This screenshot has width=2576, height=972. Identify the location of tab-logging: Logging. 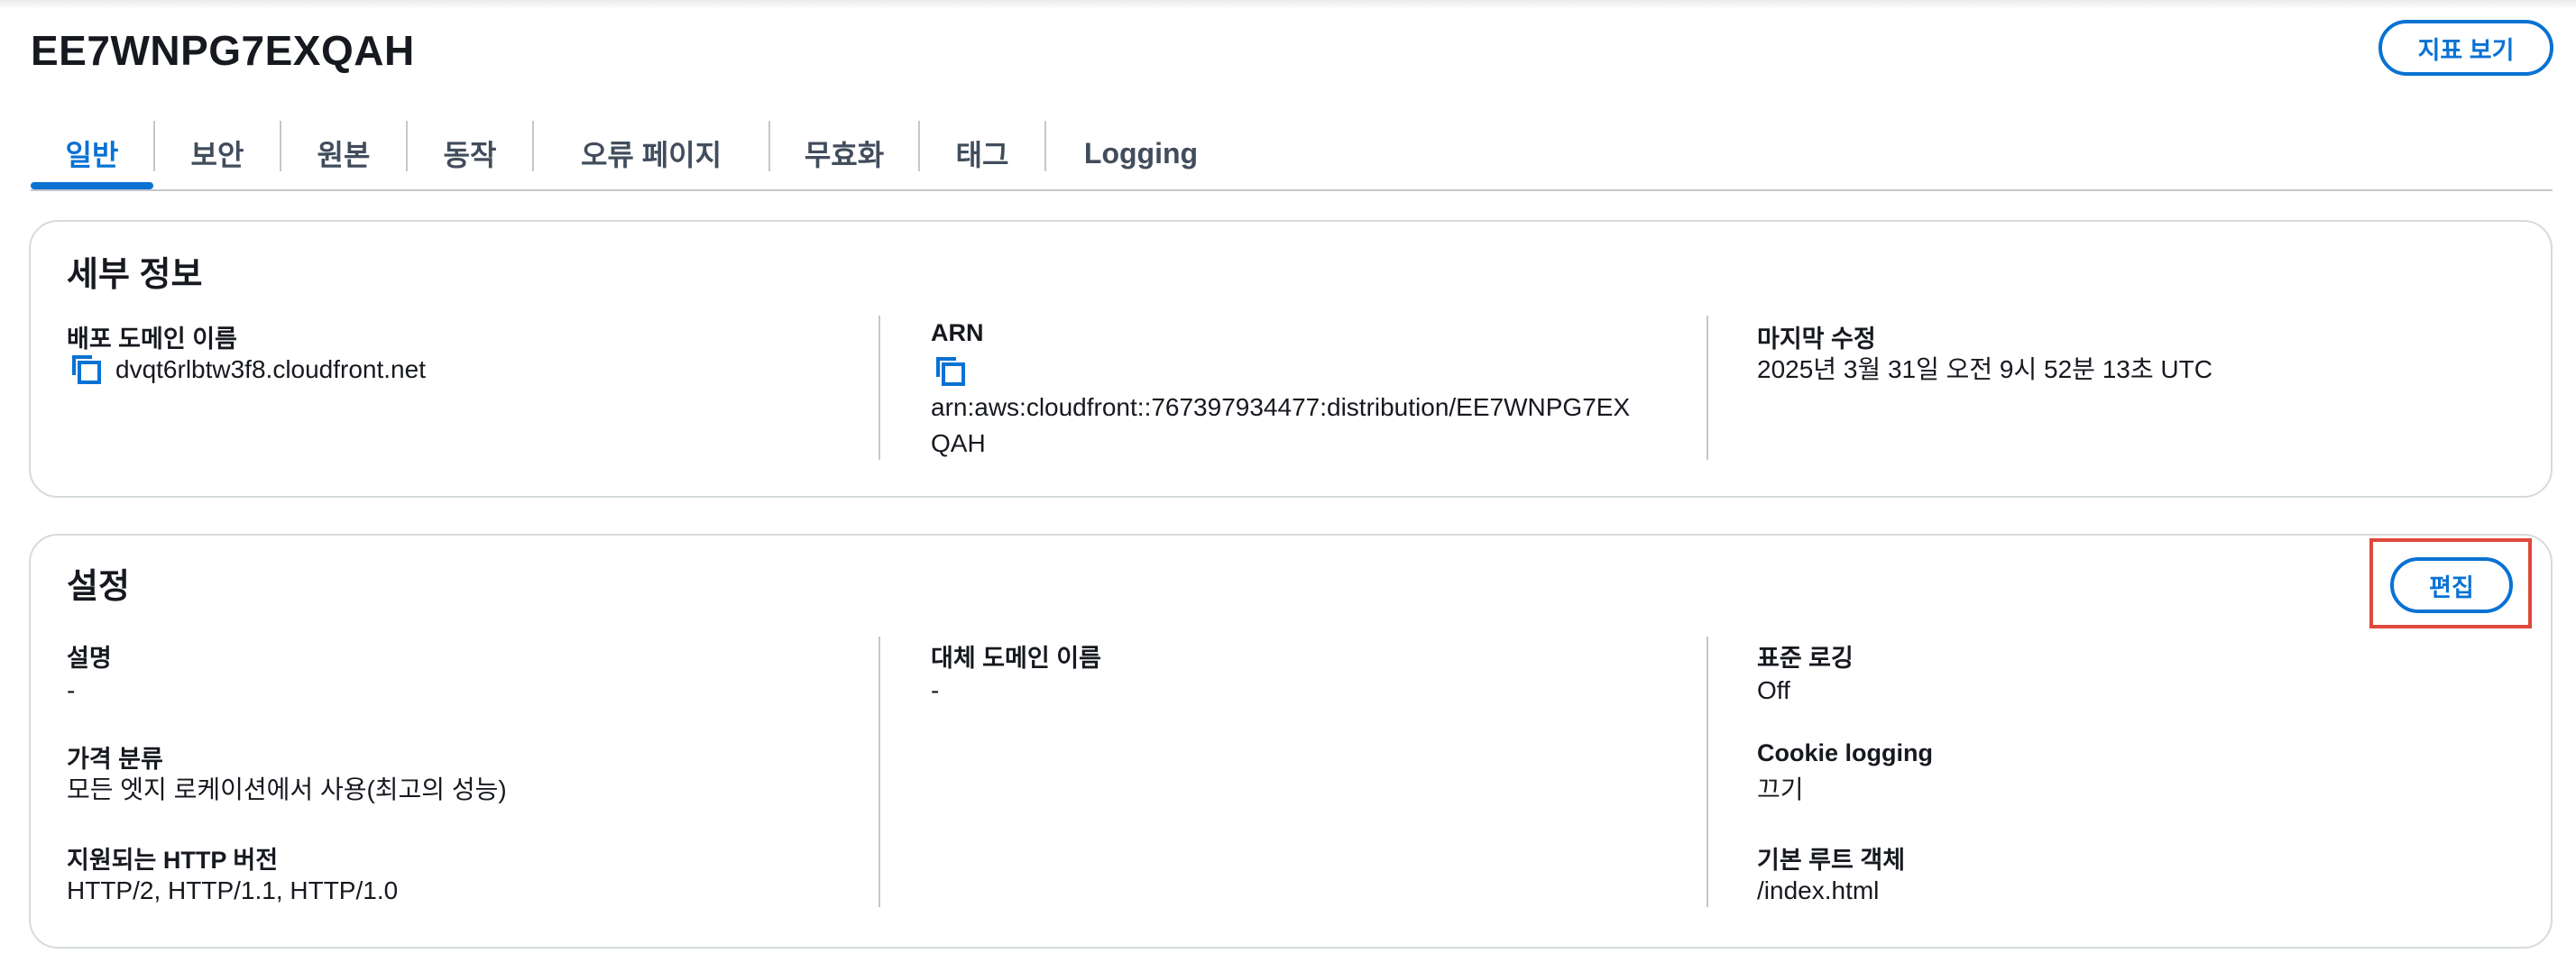
(1141, 153).